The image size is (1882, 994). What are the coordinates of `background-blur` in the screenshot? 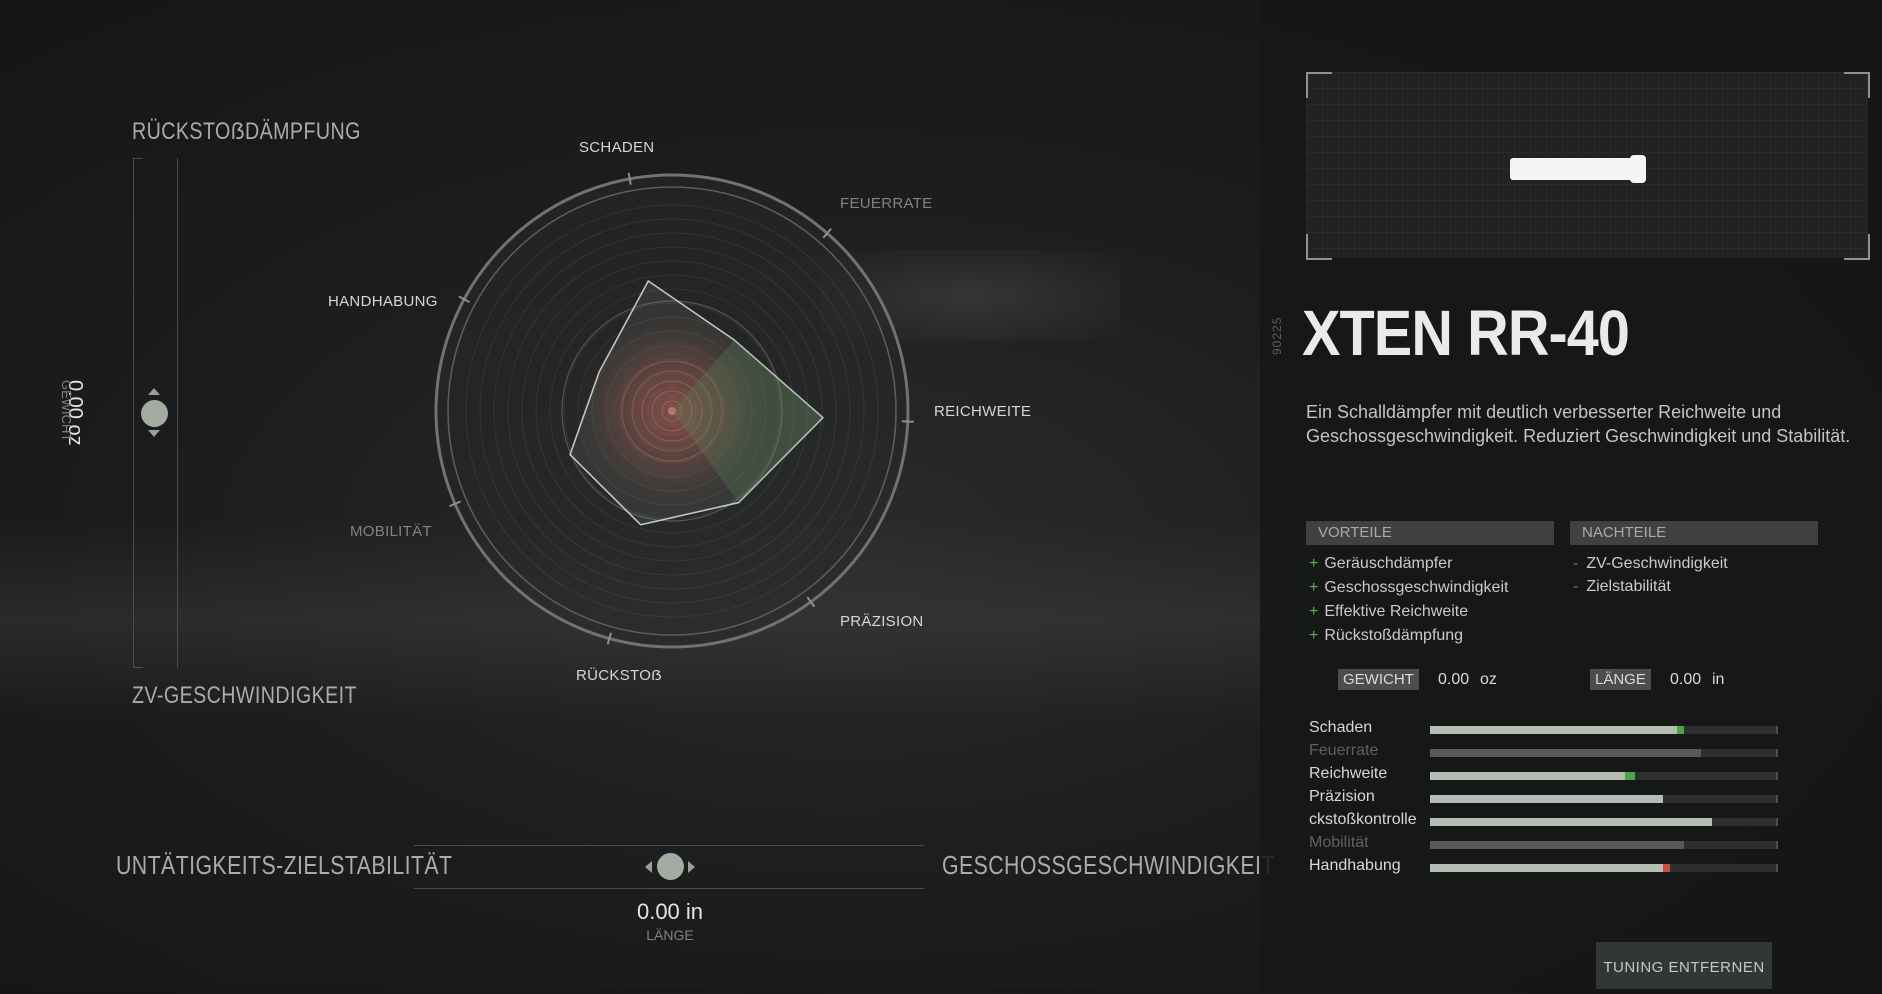 It's located at (970, 295).